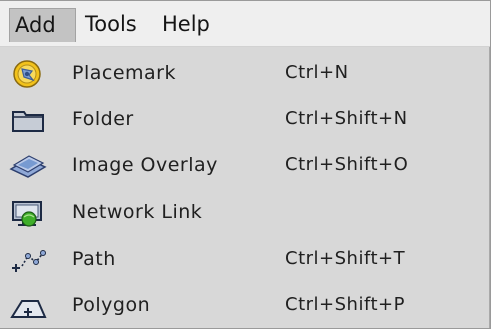 Image resolution: width=491 pixels, height=329 pixels. I want to click on menu-item-label: Network Link, so click(137, 212).